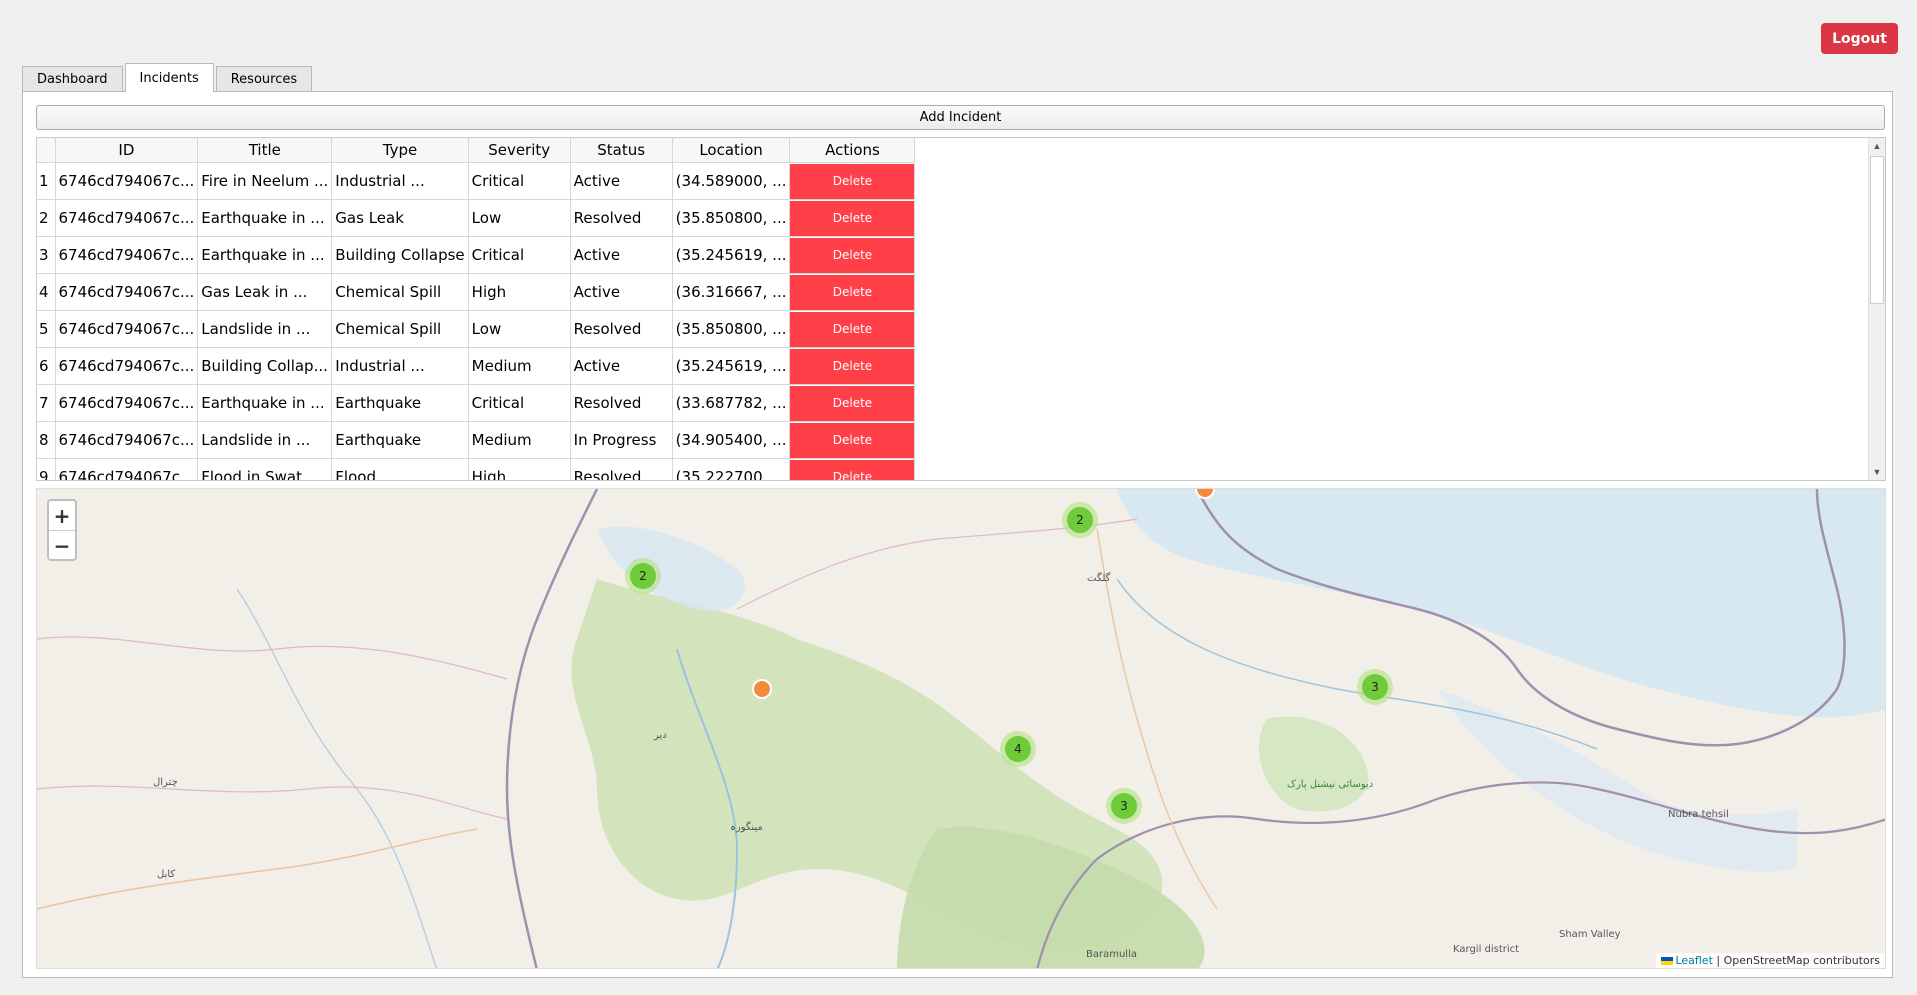  I want to click on column-header-actions: Actions, so click(852, 150).